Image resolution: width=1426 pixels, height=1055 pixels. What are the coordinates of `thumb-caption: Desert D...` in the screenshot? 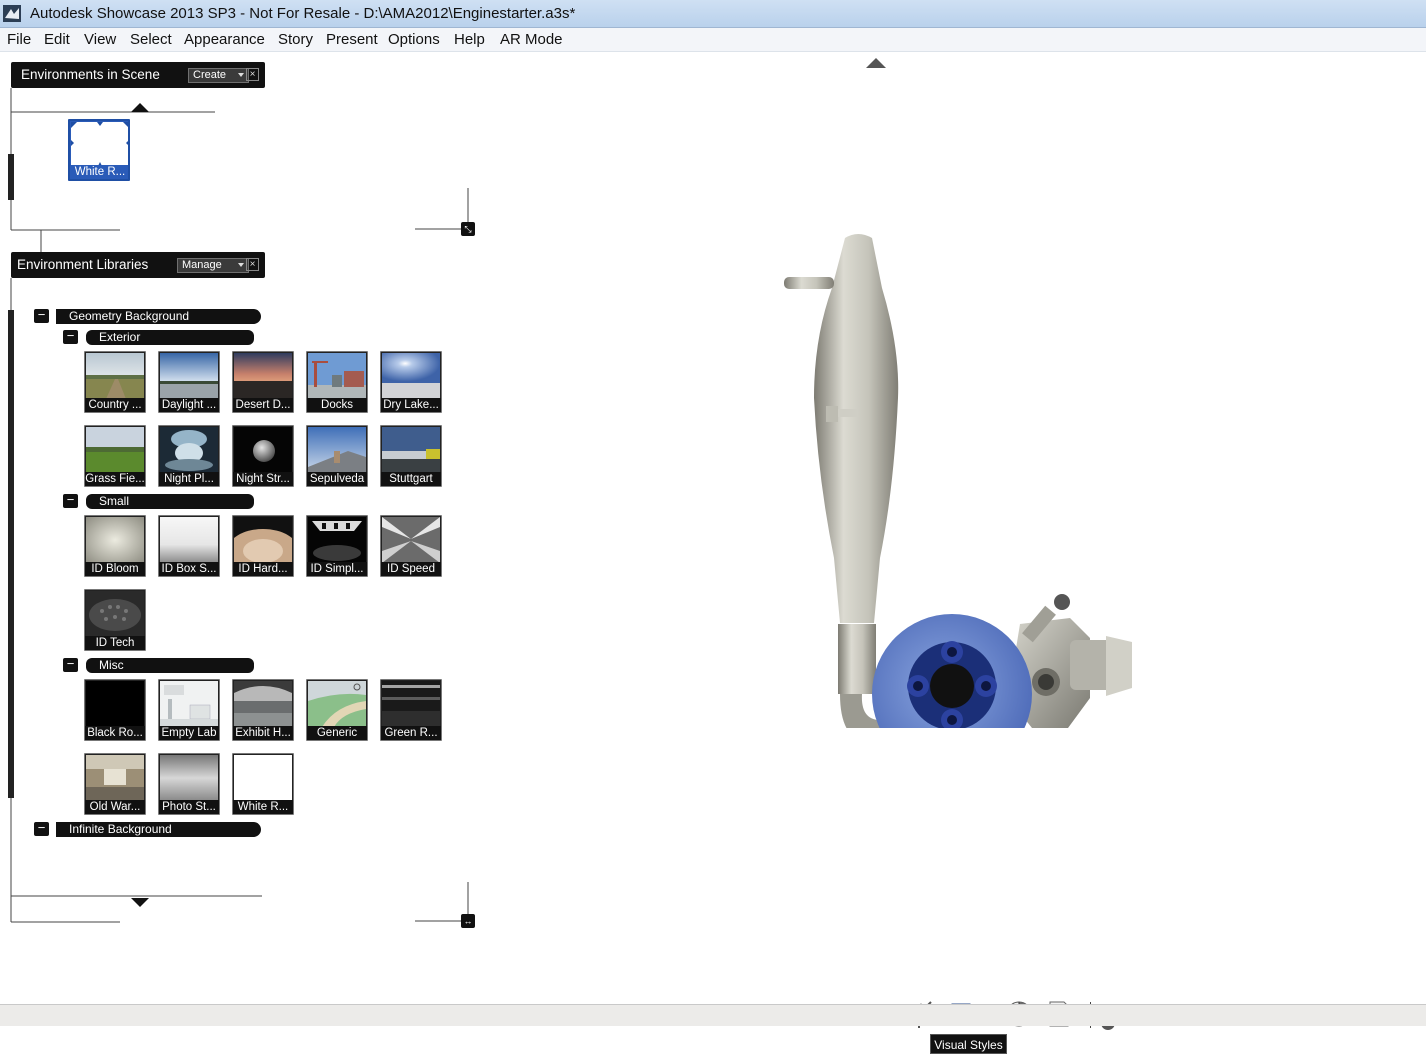 It's located at (263, 405).